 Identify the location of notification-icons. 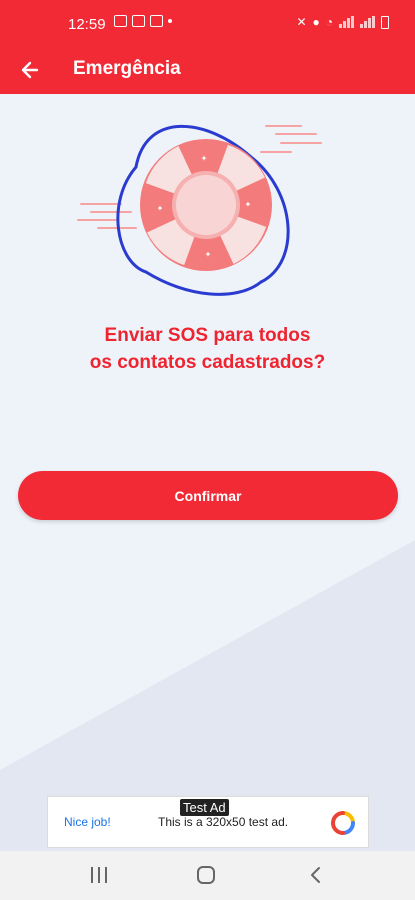
(143, 21).